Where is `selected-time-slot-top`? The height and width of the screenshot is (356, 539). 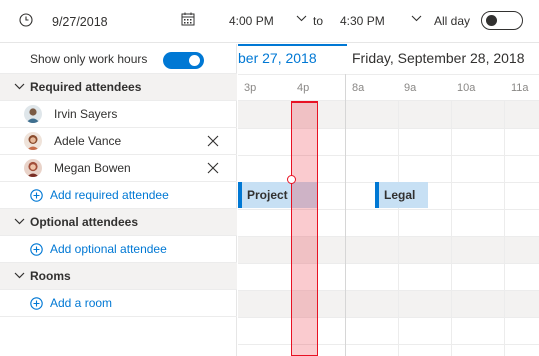
selected-time-slot-top is located at coordinates (304, 102).